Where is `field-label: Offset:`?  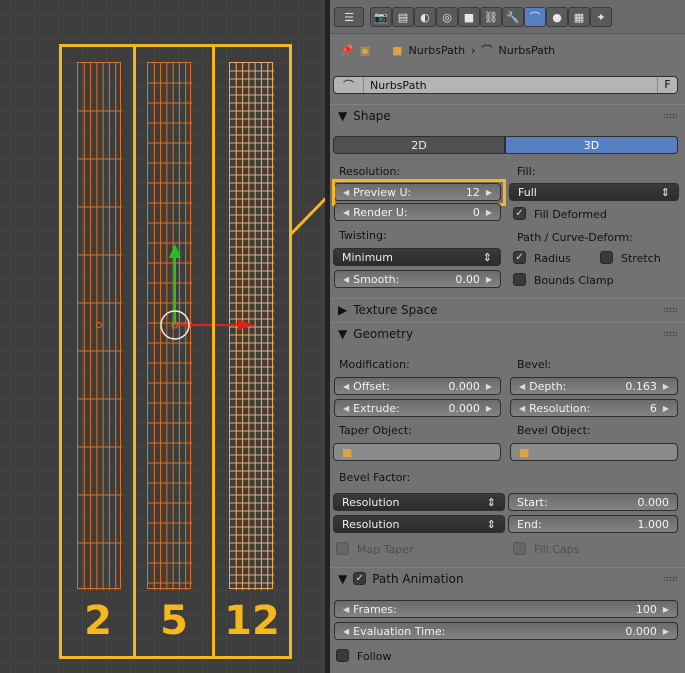 field-label: Offset: is located at coordinates (371, 386).